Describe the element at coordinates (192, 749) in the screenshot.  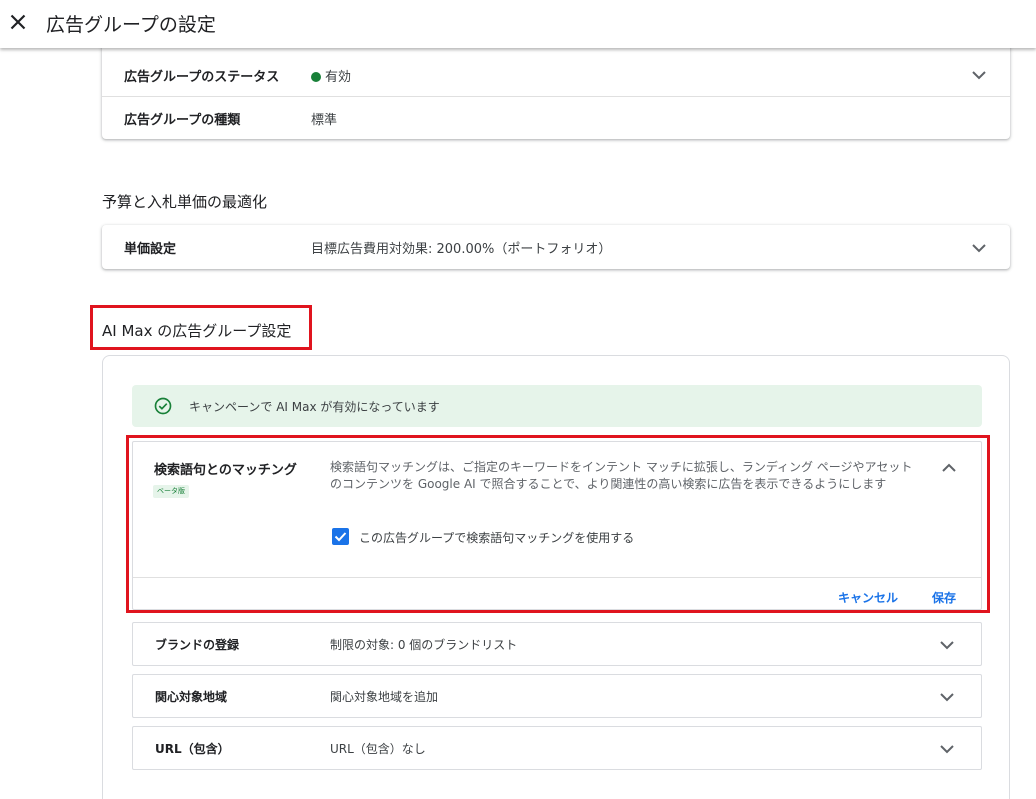
I see `row-label: URL（包含）` at that location.